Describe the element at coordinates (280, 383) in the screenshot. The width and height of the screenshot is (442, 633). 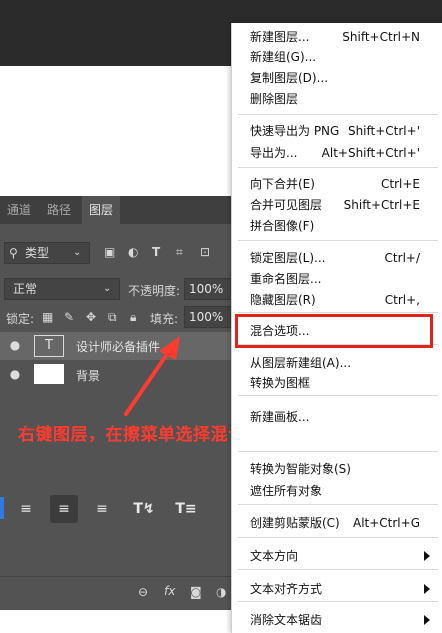
I see `menu-item-label: 转换为图框` at that location.